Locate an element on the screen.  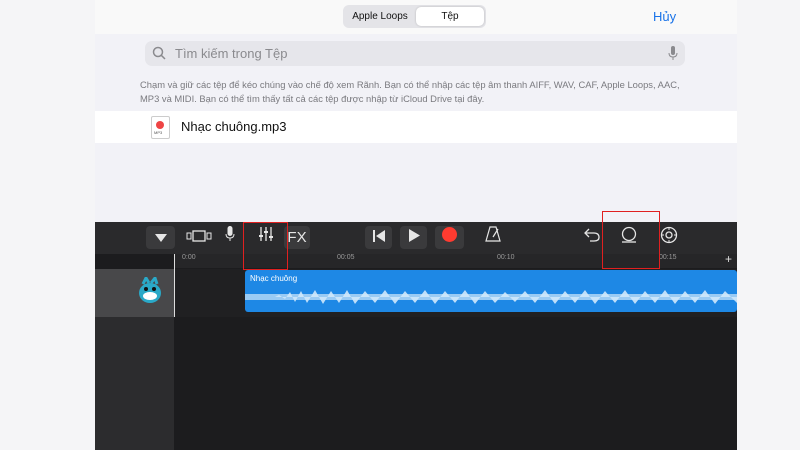
metronome-icon is located at coordinates (493, 234).